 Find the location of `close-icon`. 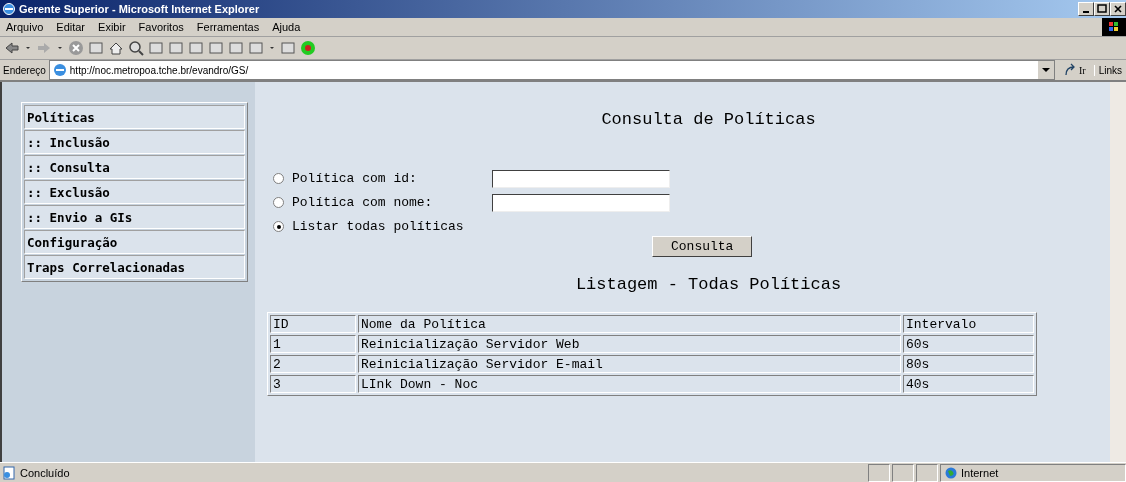

close-icon is located at coordinates (1118, 9).